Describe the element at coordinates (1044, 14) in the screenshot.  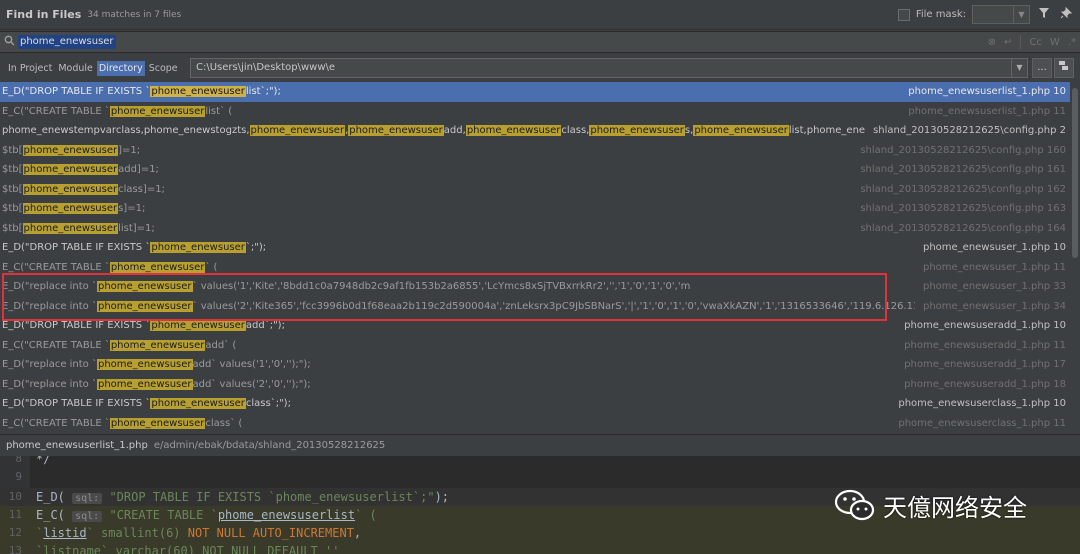
I see `filter-icon` at that location.